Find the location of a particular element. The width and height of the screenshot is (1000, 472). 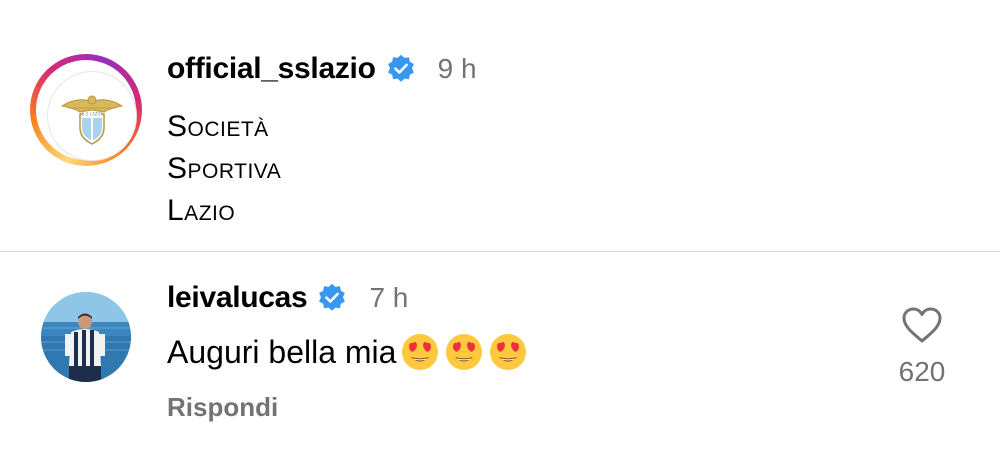

caption-line: Sportiva is located at coordinates (224, 168).